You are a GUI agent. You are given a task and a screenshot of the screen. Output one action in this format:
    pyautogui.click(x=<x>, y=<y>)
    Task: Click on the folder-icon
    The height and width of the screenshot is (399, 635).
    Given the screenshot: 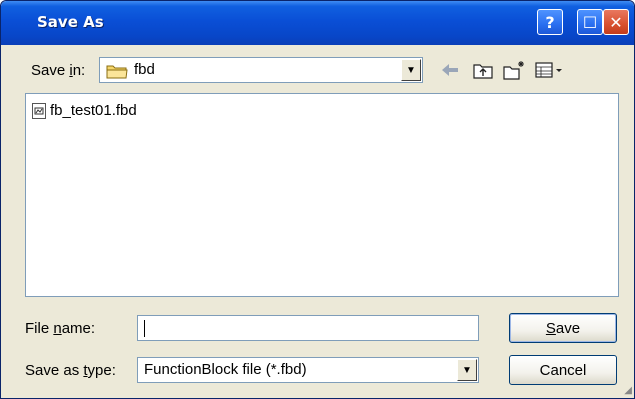 What is the action you would take?
    pyautogui.click(x=117, y=73)
    